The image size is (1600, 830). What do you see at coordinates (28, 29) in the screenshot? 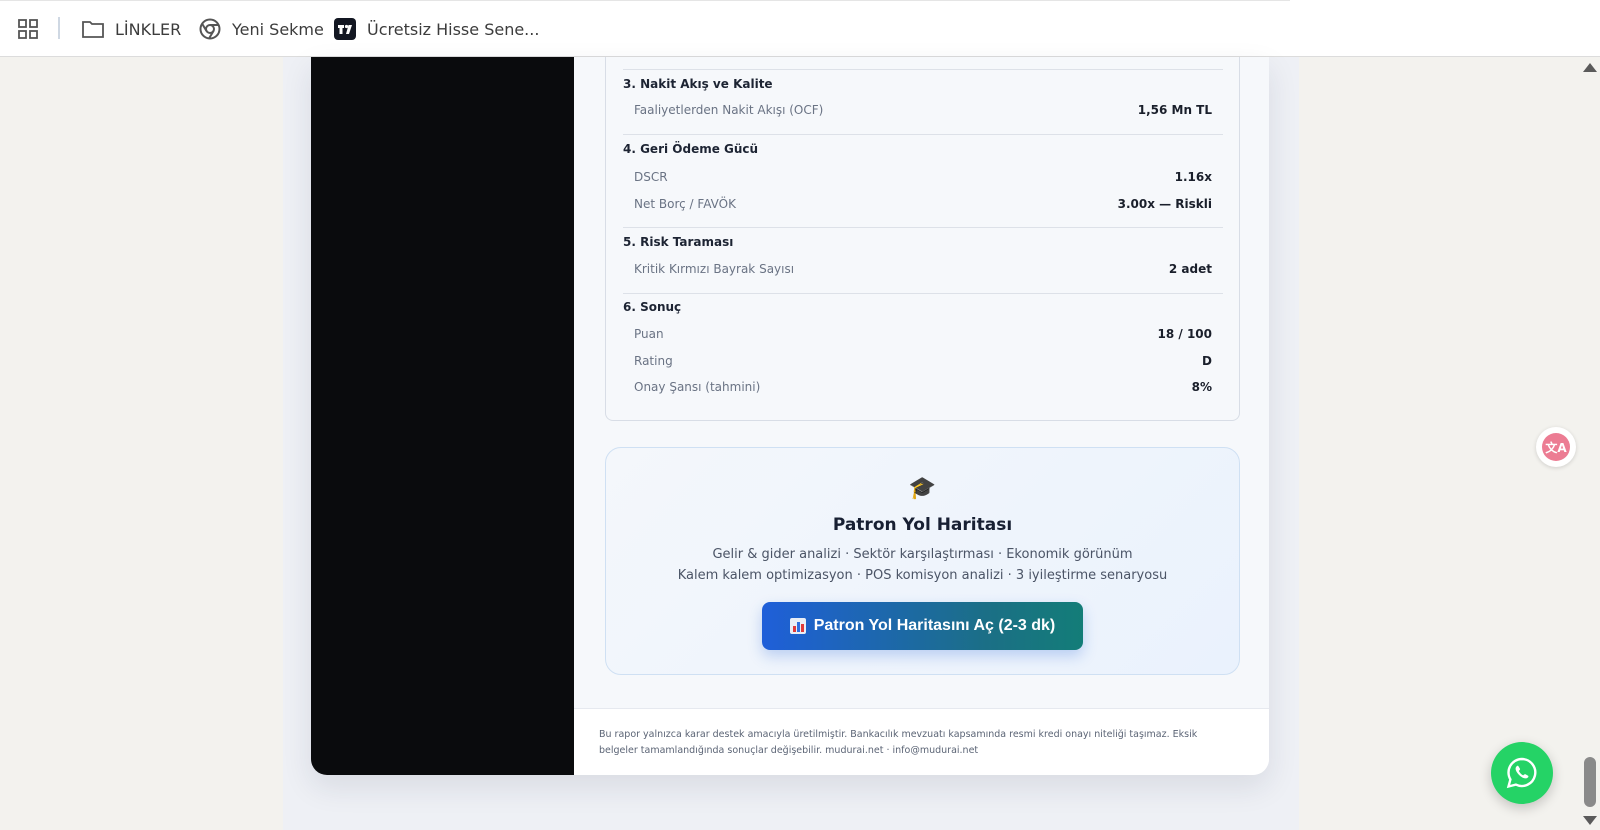
I see `apps-grid-icon` at bounding box center [28, 29].